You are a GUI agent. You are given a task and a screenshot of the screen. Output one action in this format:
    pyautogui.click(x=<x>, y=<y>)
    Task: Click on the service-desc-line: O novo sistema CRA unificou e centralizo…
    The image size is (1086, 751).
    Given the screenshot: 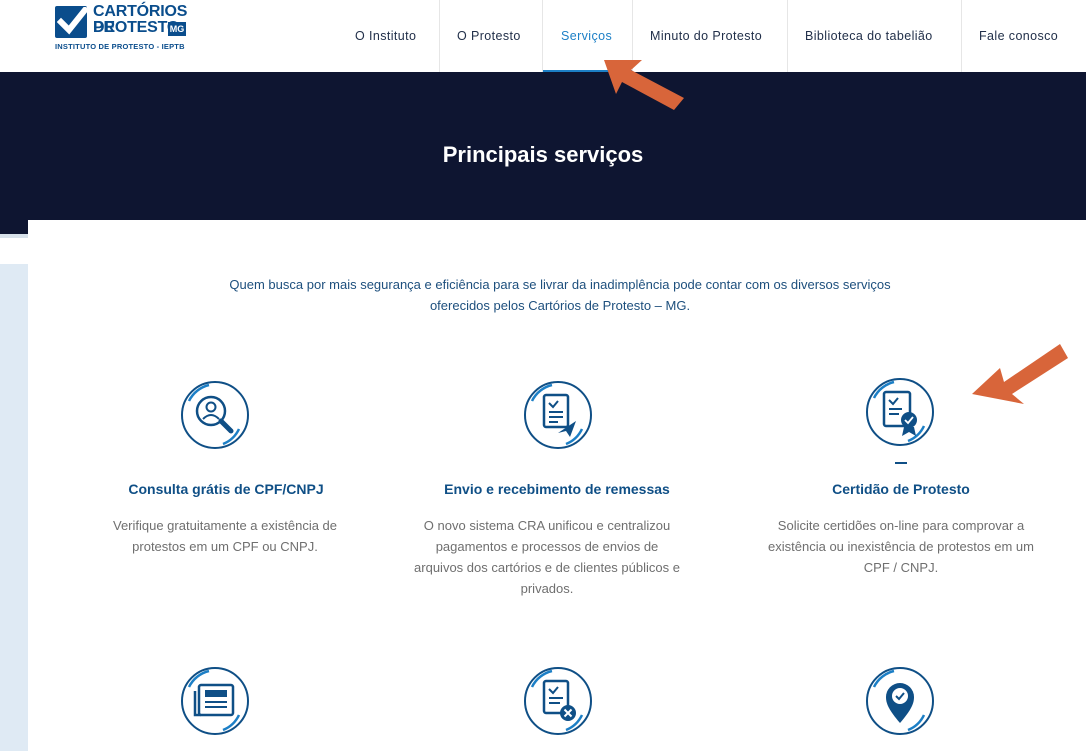 What is the action you would take?
    pyautogui.click(x=547, y=525)
    